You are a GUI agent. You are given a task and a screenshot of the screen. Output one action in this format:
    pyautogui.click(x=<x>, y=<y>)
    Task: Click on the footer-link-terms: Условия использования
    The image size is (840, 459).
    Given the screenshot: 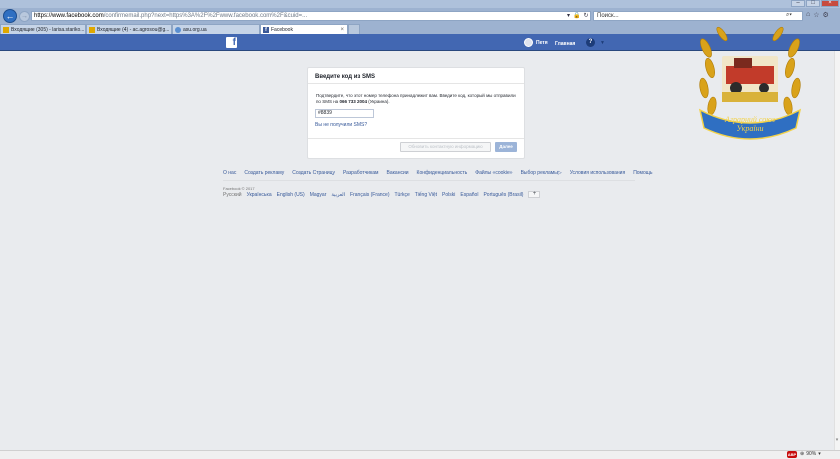 What is the action you would take?
    pyautogui.click(x=598, y=173)
    